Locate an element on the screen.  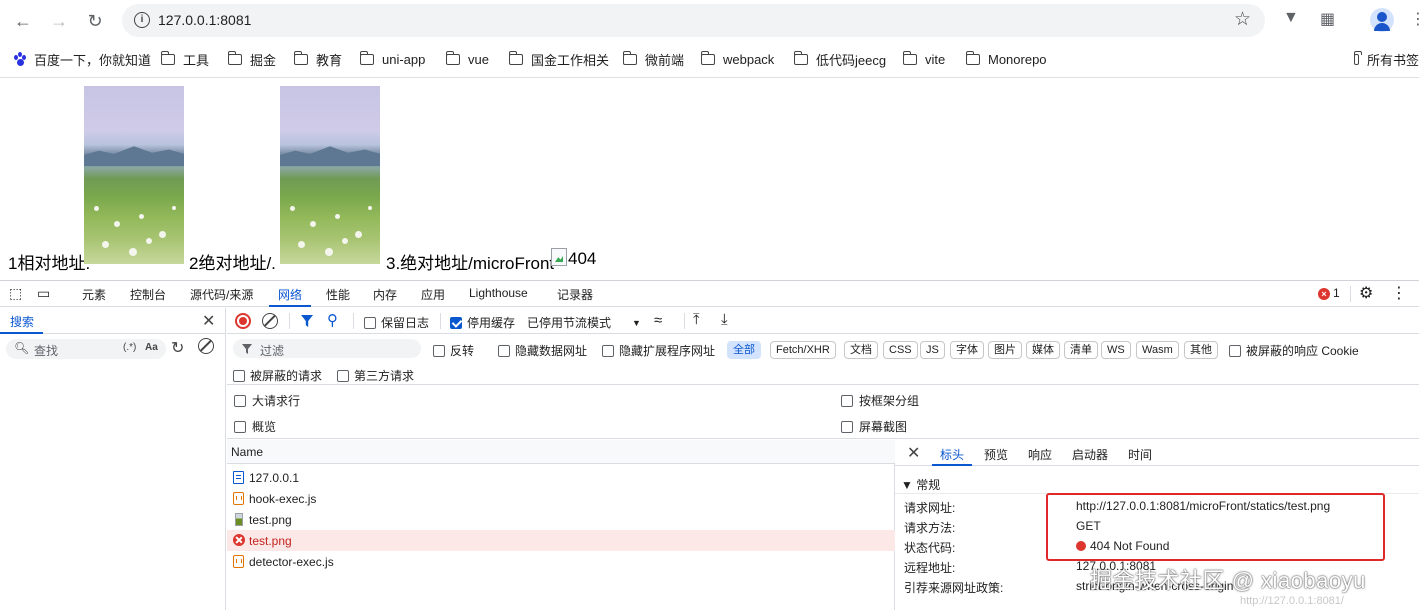
bookmark-folder: 国金工作相关 is located at coordinates (558, 59).